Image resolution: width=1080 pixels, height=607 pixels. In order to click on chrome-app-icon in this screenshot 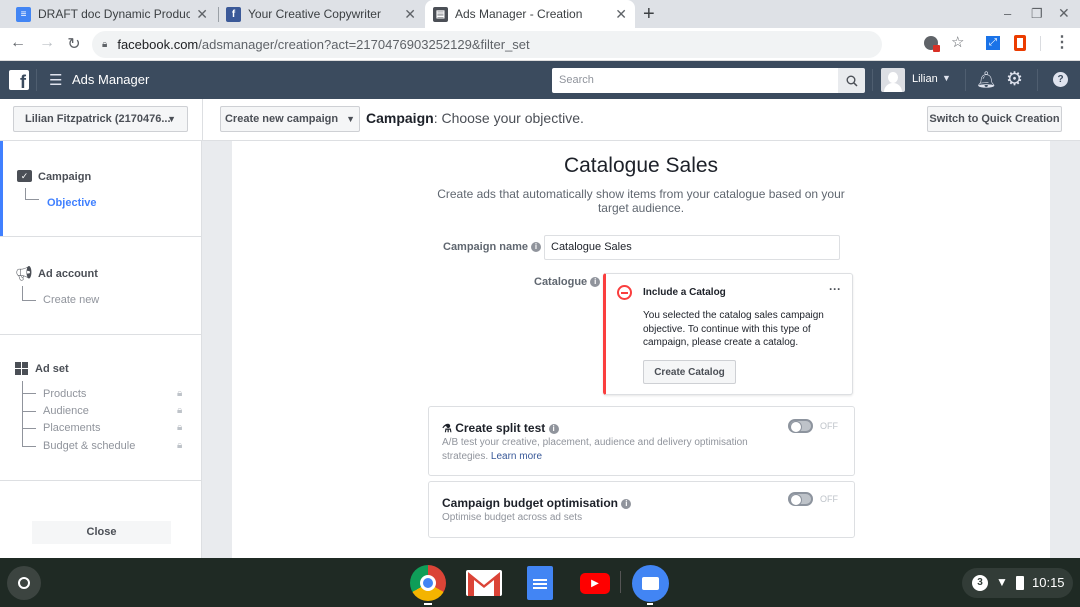, I will do `click(428, 583)`.